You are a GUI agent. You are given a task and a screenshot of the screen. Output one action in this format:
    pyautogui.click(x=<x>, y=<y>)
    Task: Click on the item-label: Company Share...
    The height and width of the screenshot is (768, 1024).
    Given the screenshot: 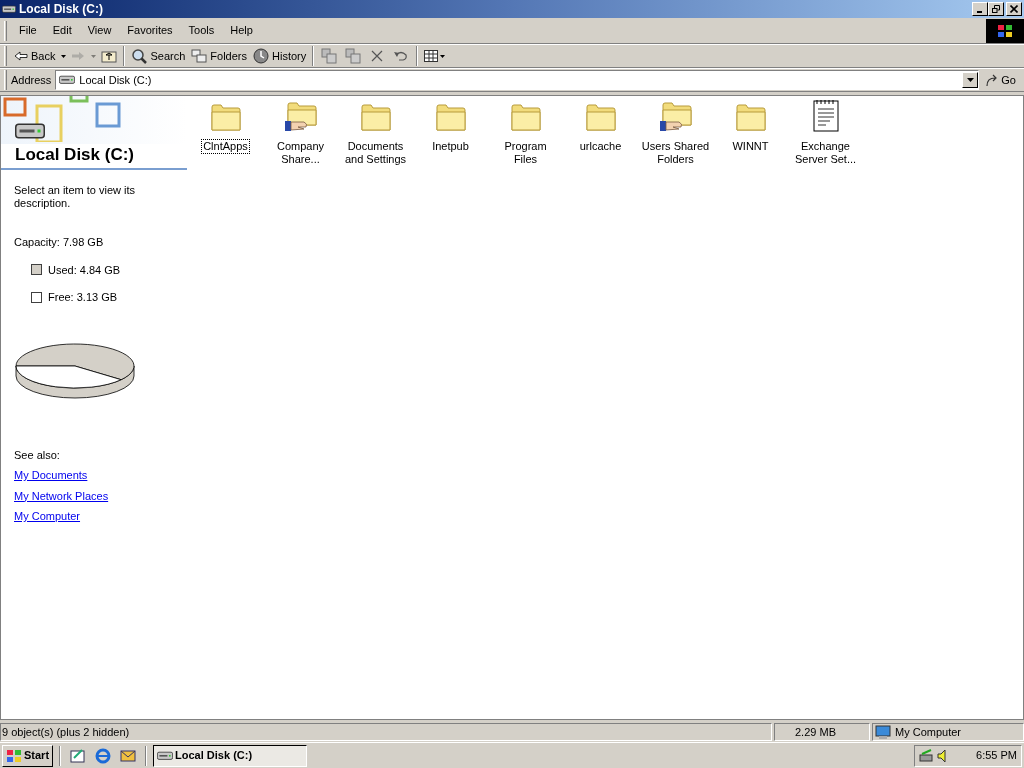 What is the action you would take?
    pyautogui.click(x=300, y=153)
    